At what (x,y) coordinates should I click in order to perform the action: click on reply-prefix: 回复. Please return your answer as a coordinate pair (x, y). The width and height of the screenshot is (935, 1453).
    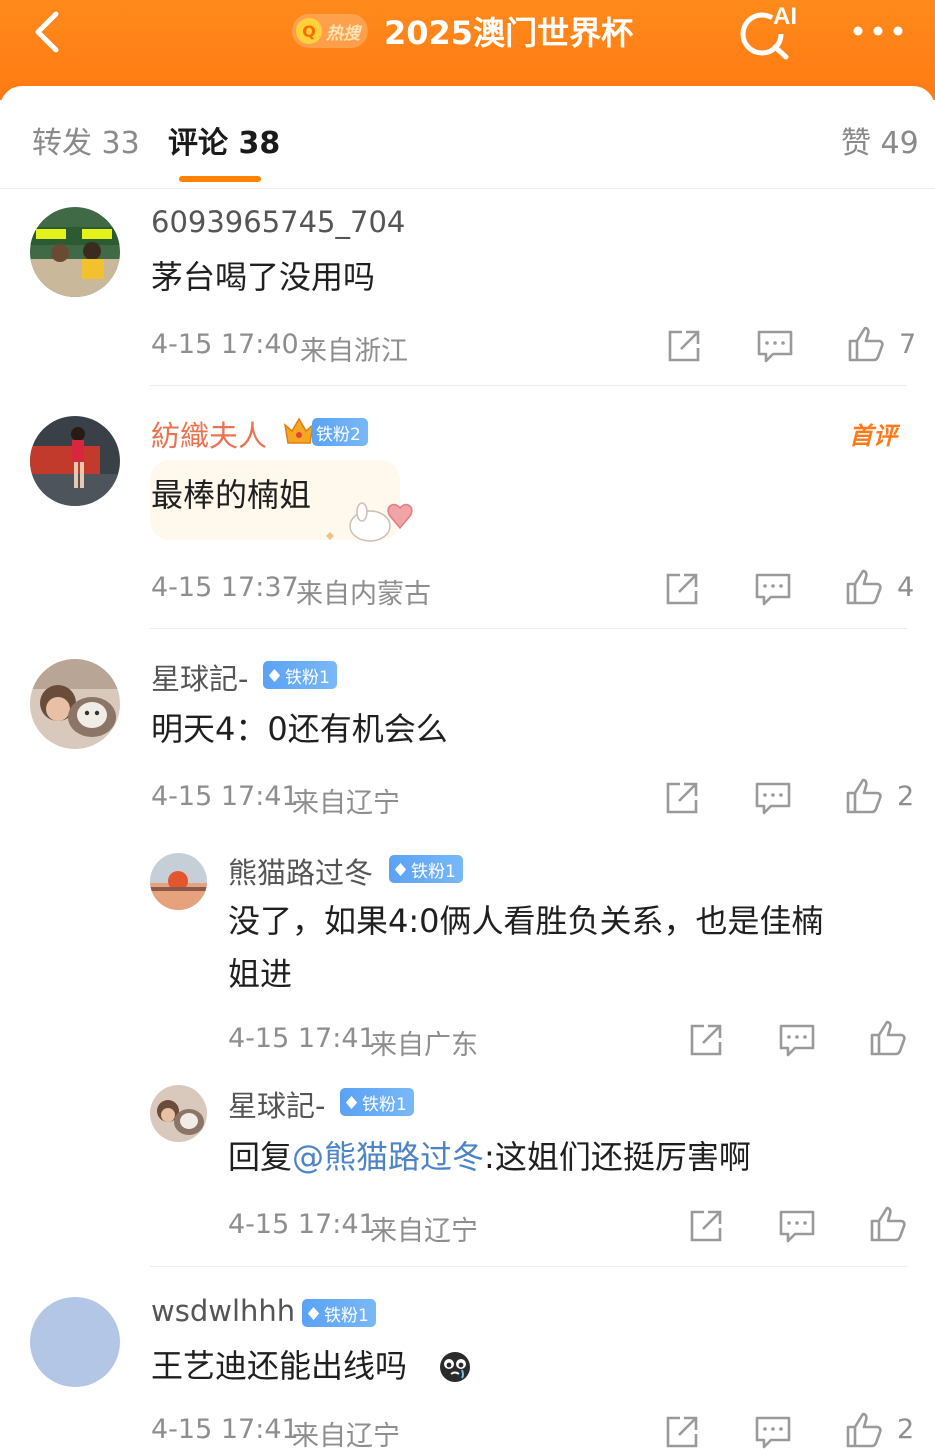
    Looking at the image, I should click on (260, 1157).